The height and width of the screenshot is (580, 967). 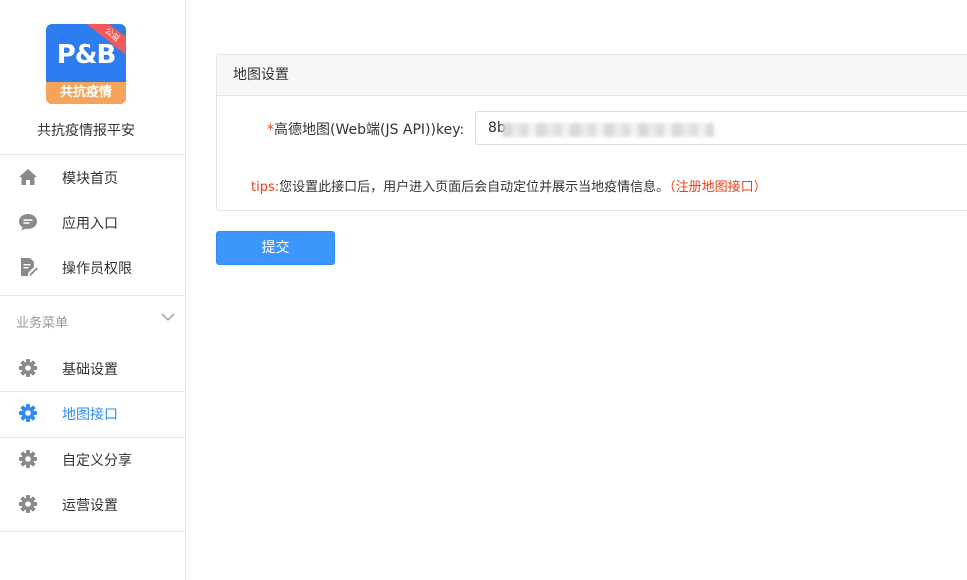 I want to click on tips-prefix: tips:, so click(x=265, y=187).